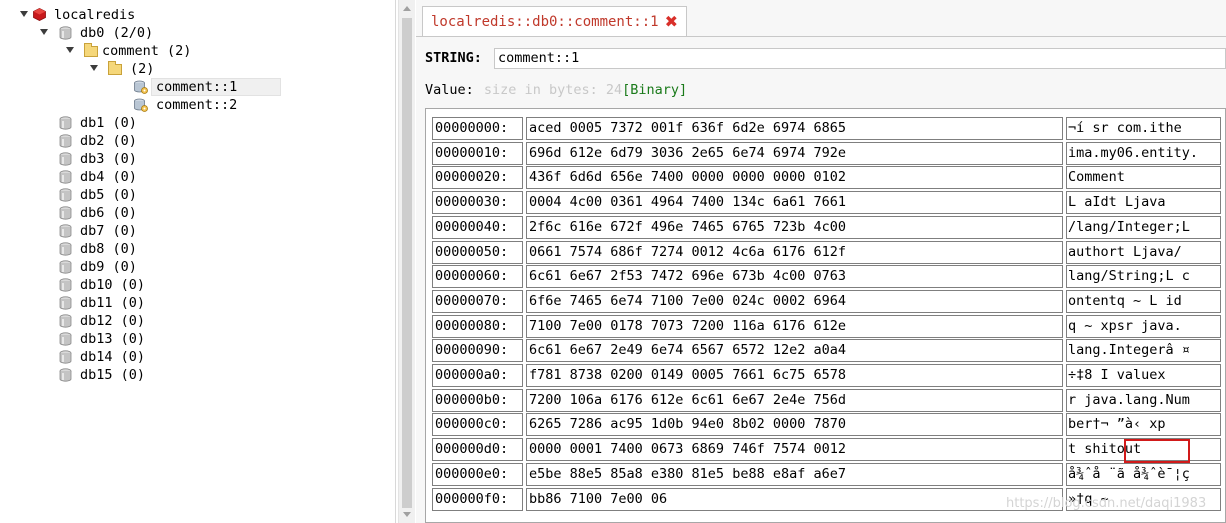 The width and height of the screenshot is (1226, 523). Describe the element at coordinates (150, 105) in the screenshot. I see `tree-key-item: comment::2` at that location.